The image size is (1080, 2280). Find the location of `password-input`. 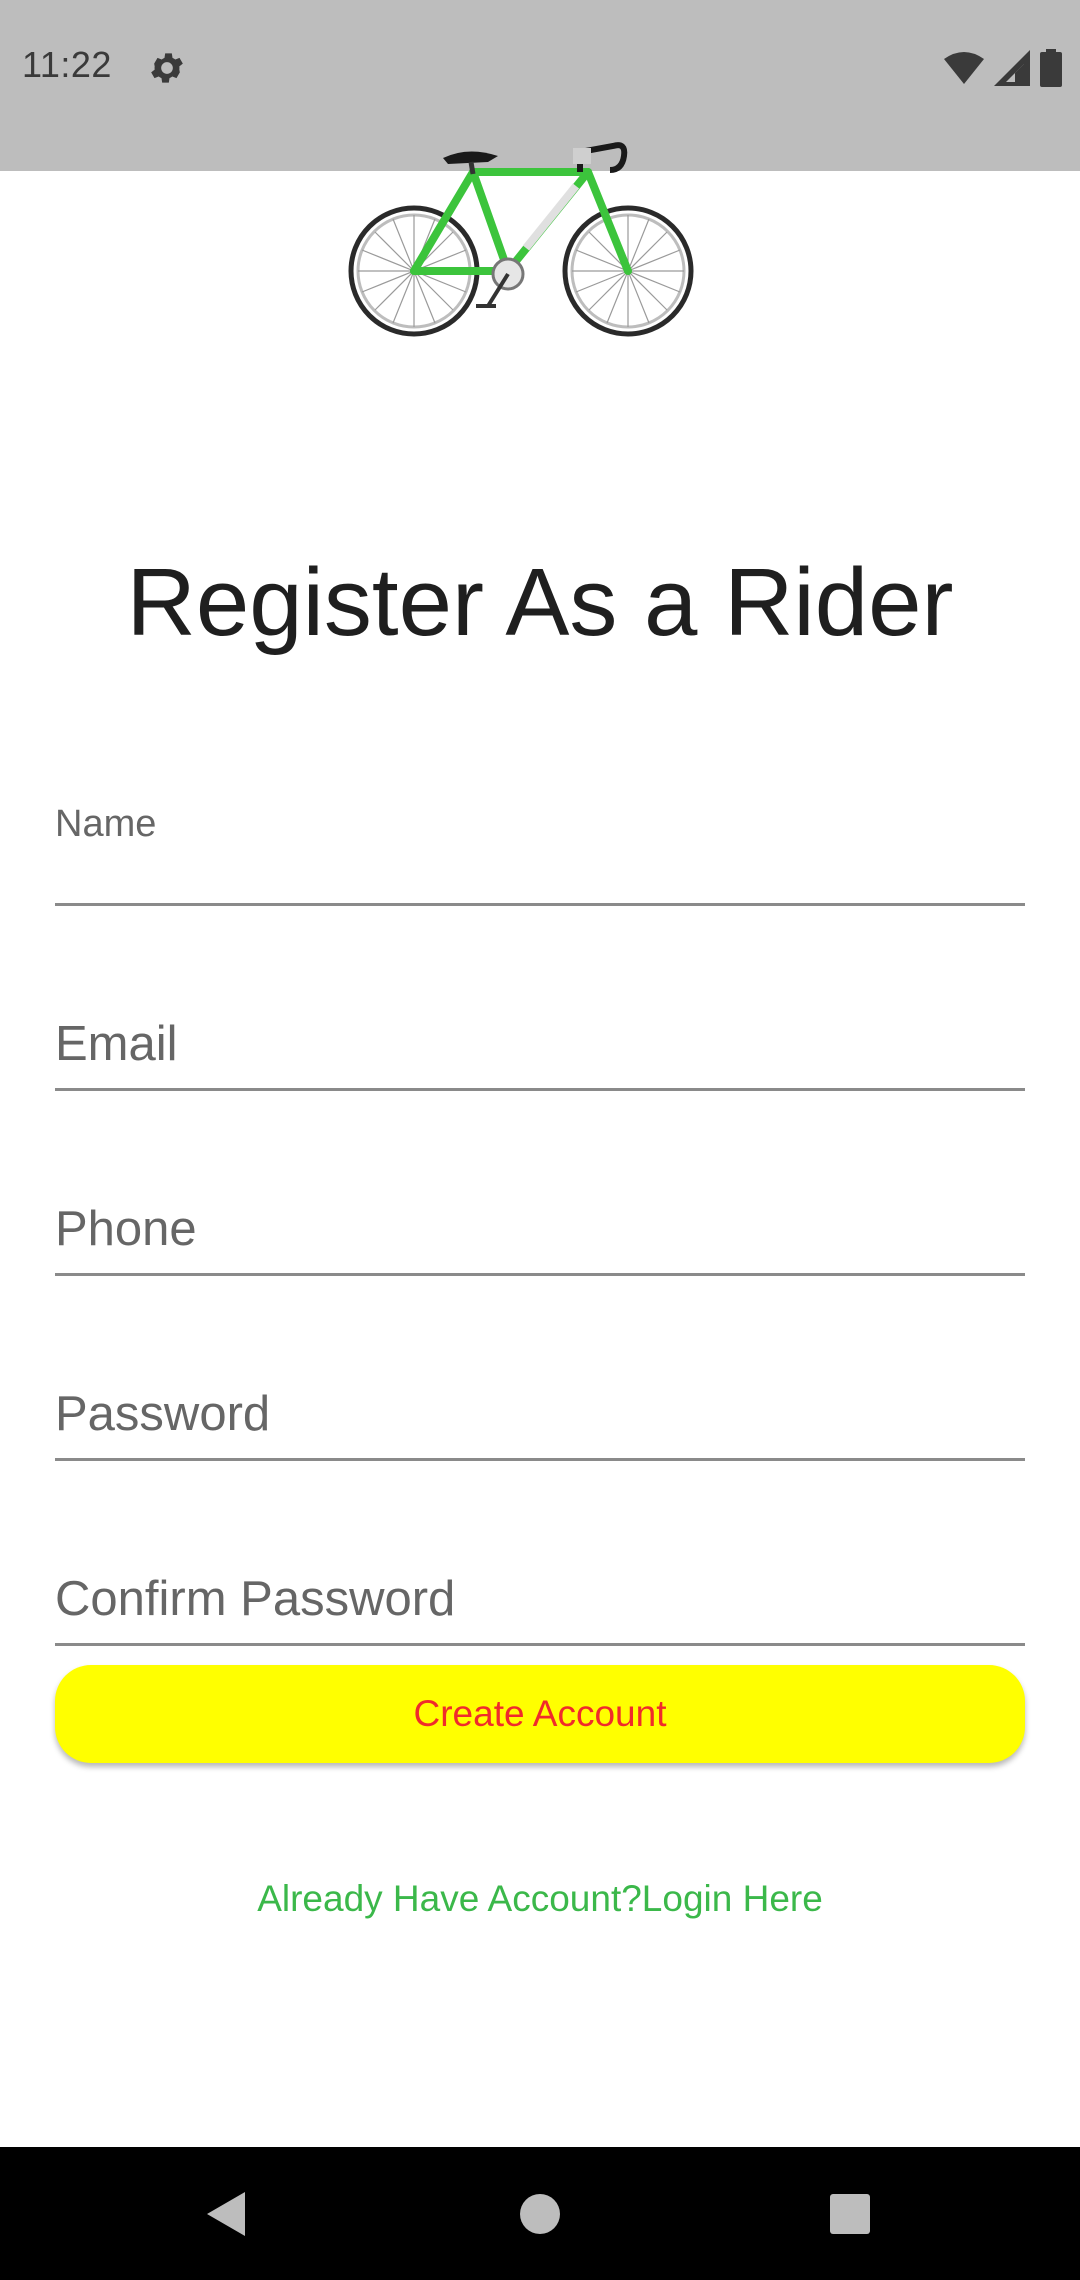

password-input is located at coordinates (540, 1426).